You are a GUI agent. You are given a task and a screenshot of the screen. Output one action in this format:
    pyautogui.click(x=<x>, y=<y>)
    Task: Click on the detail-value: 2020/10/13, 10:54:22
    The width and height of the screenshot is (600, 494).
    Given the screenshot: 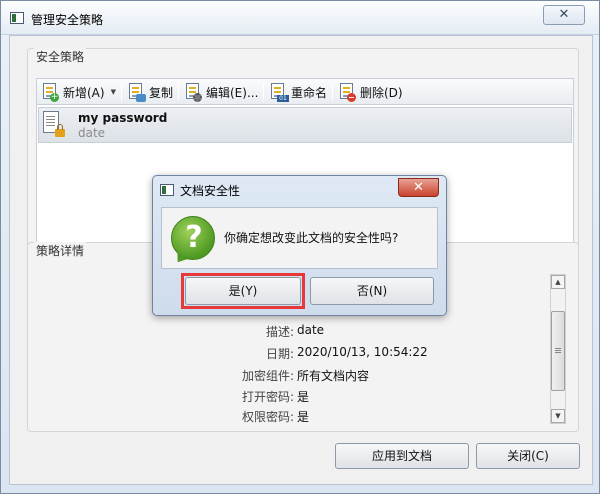 What is the action you would take?
    pyautogui.click(x=362, y=352)
    